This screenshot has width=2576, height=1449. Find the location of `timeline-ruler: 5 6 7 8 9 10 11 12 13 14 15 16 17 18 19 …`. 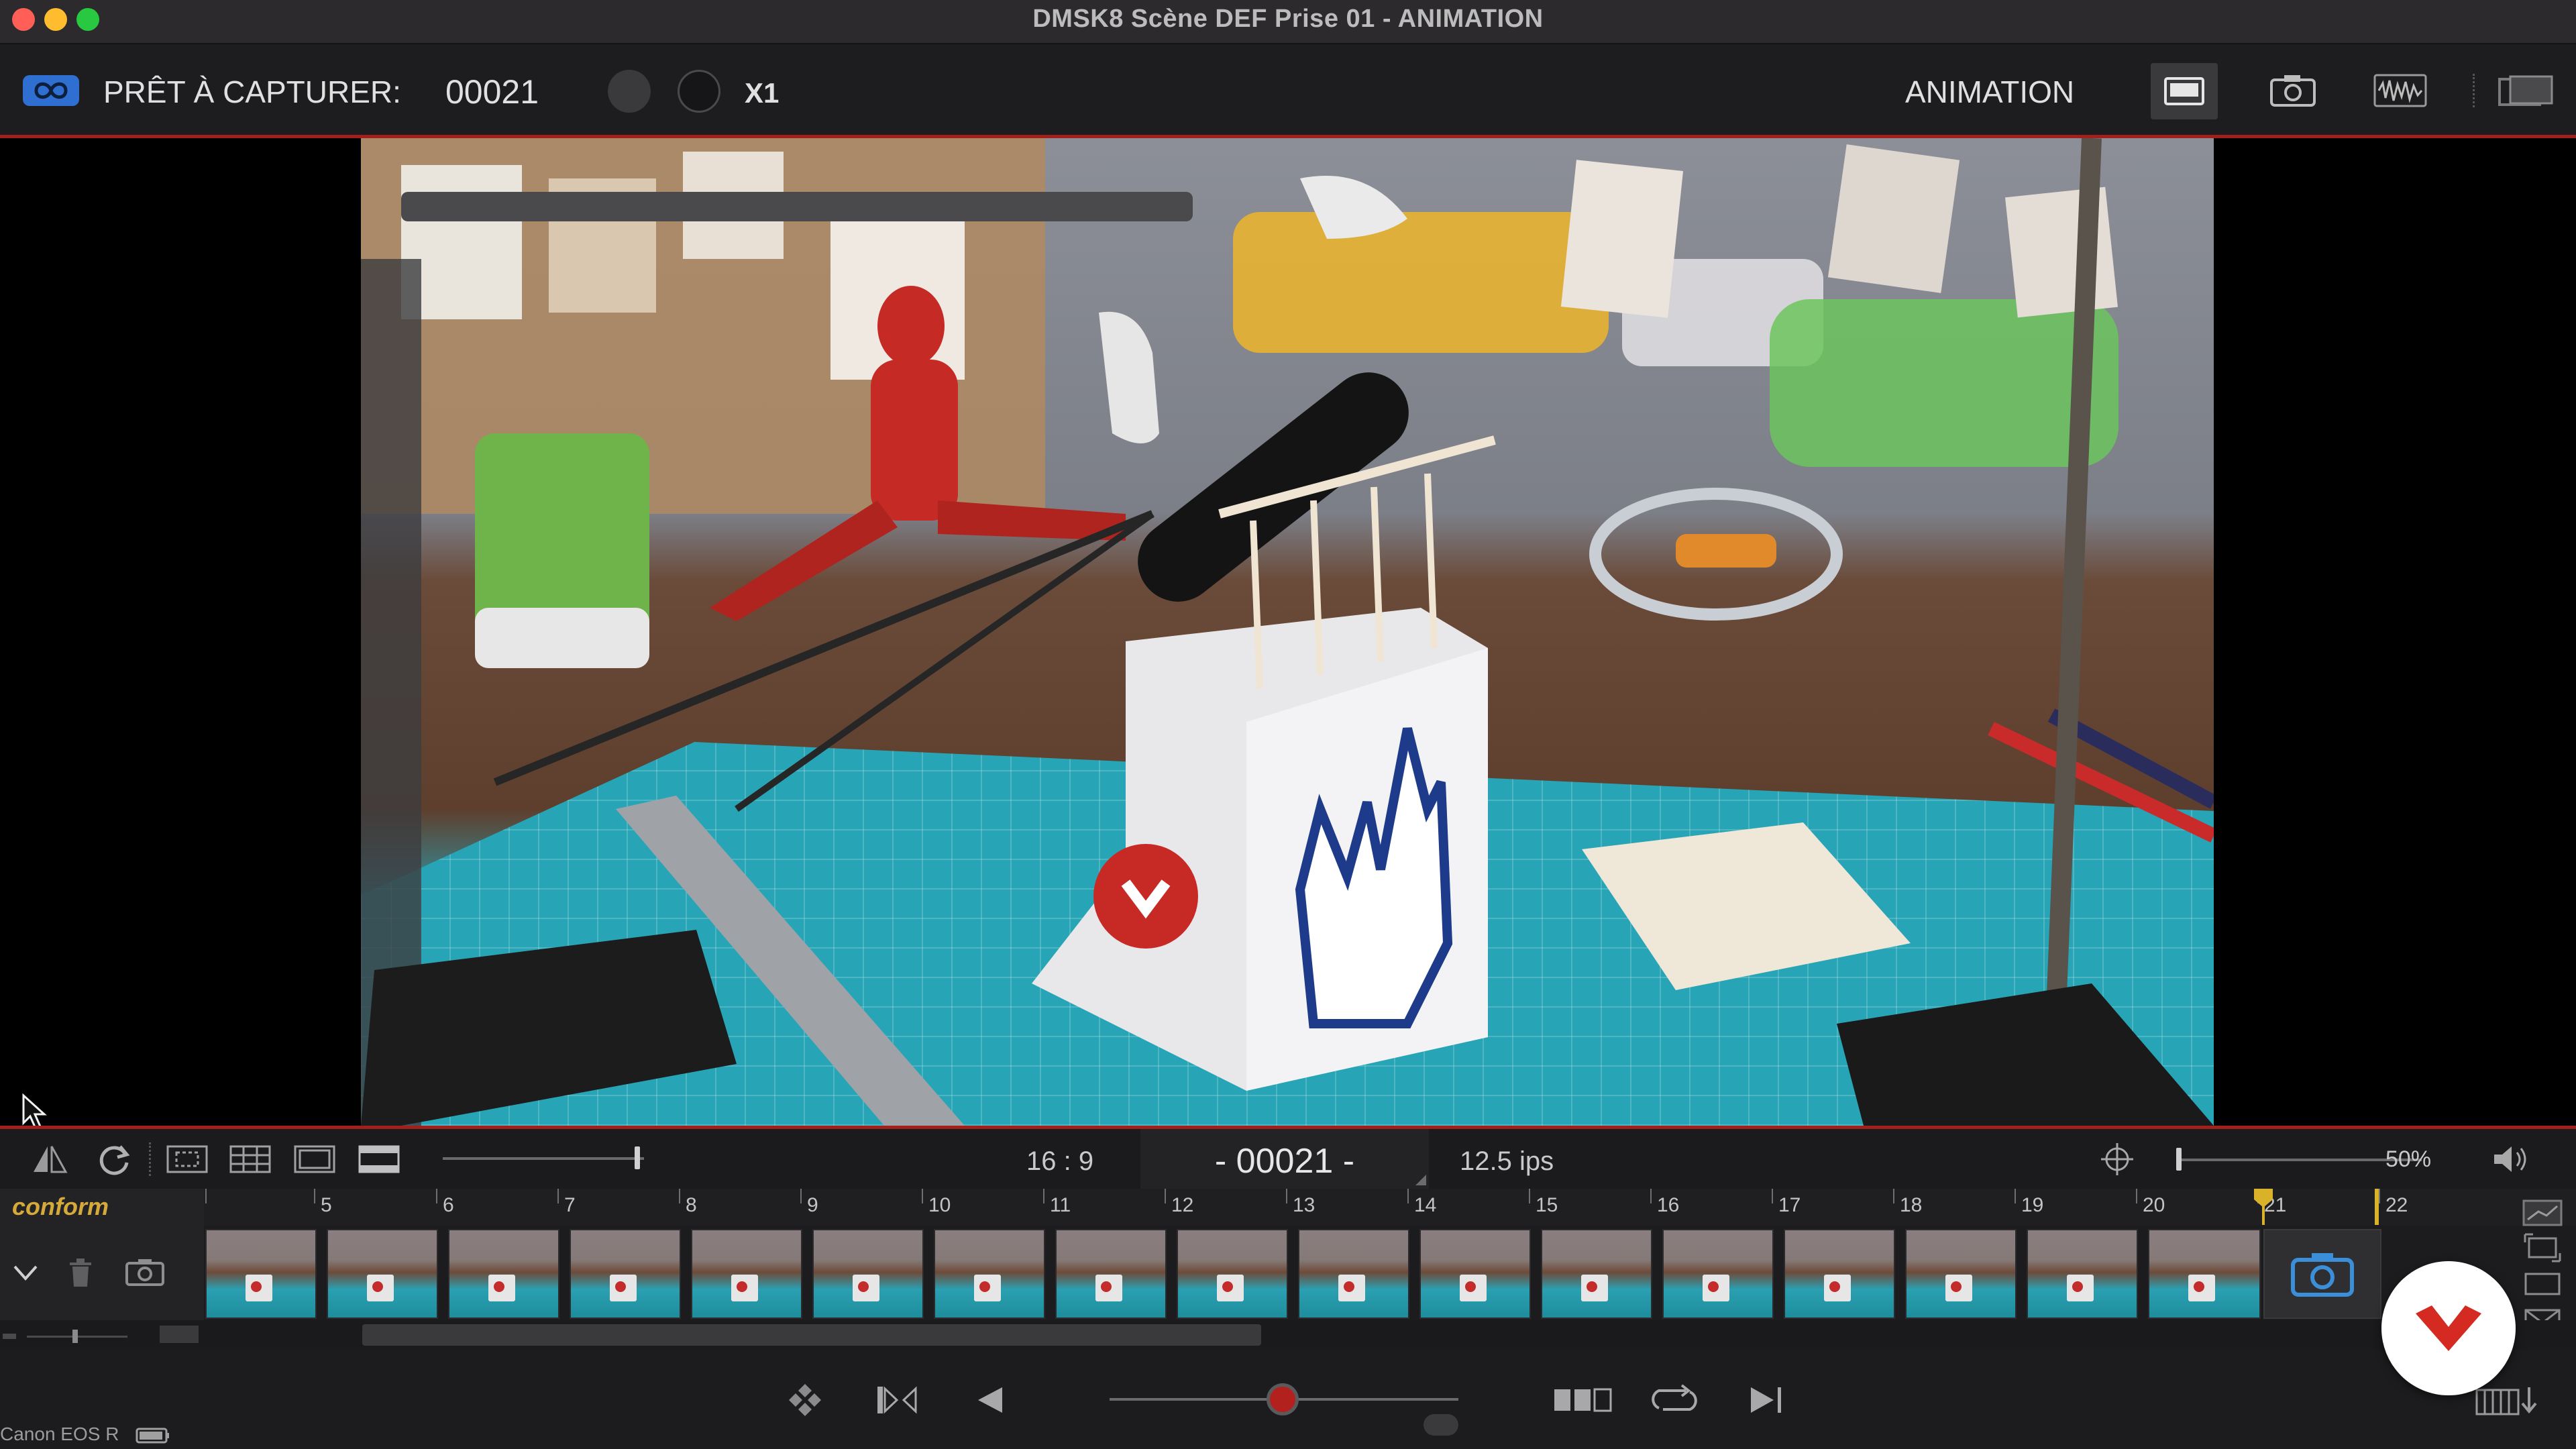

timeline-ruler: 5 6 7 8 9 10 11 12 13 14 15 16 17 18 19 … is located at coordinates (1288, 1207).